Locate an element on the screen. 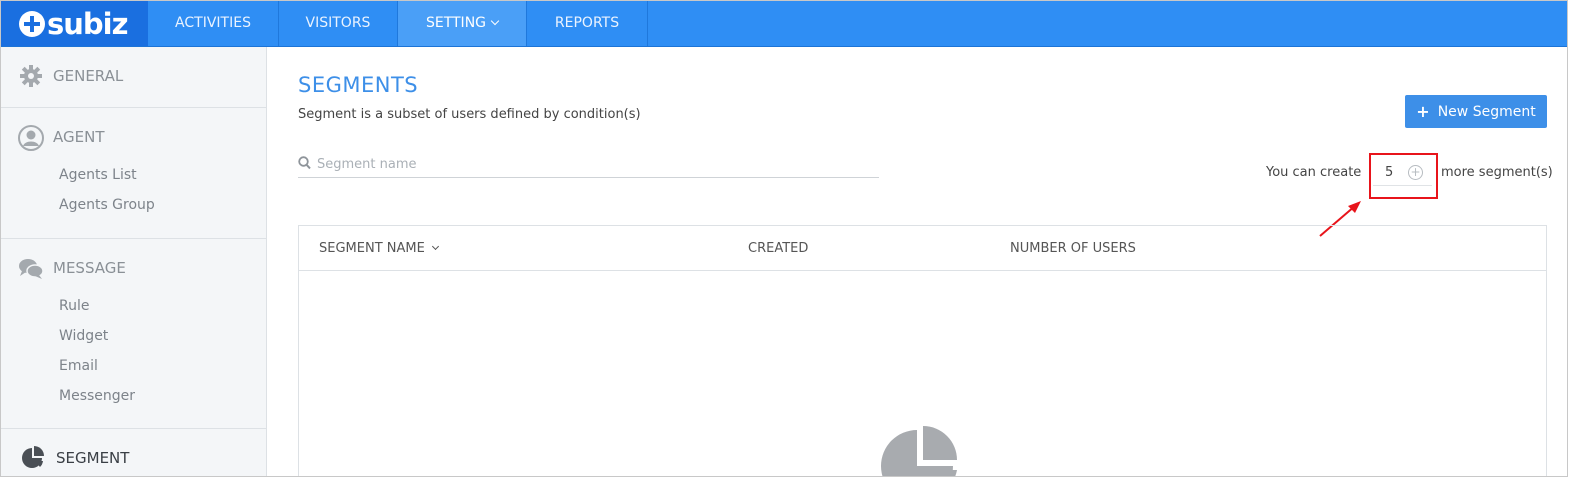 The width and height of the screenshot is (1580, 481). search-icon is located at coordinates (304, 163).